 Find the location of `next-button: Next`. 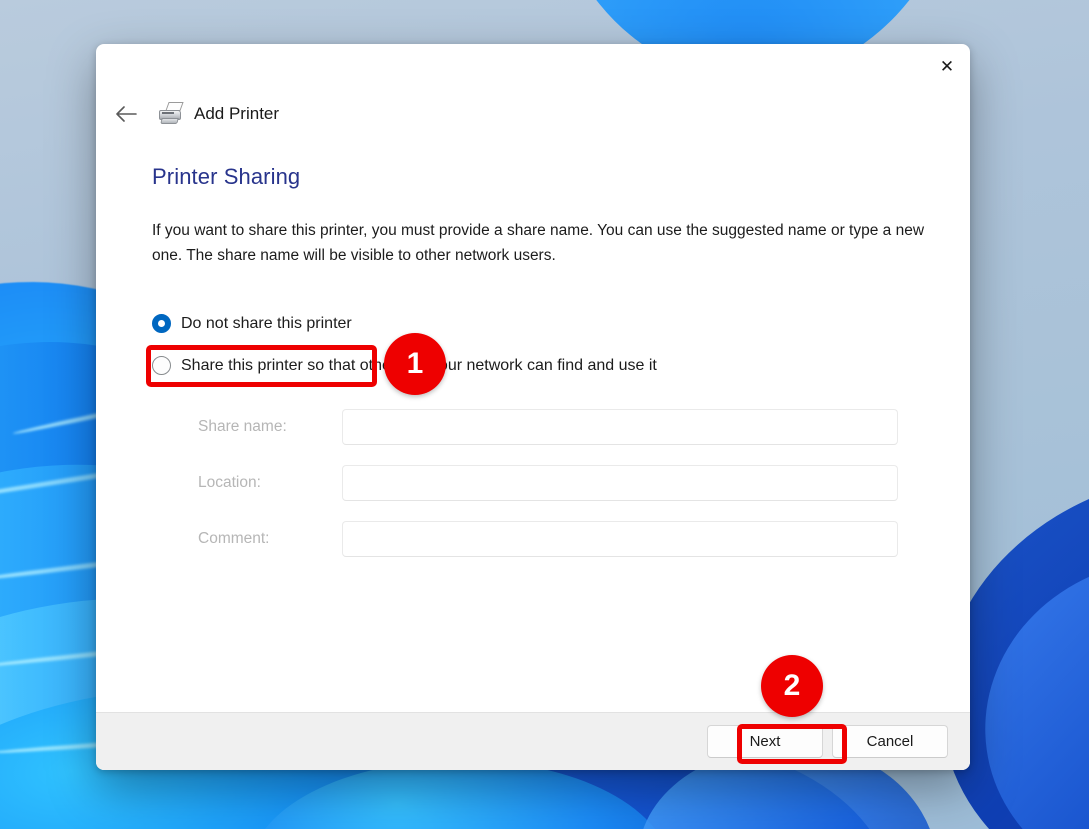

next-button: Next is located at coordinates (765, 741).